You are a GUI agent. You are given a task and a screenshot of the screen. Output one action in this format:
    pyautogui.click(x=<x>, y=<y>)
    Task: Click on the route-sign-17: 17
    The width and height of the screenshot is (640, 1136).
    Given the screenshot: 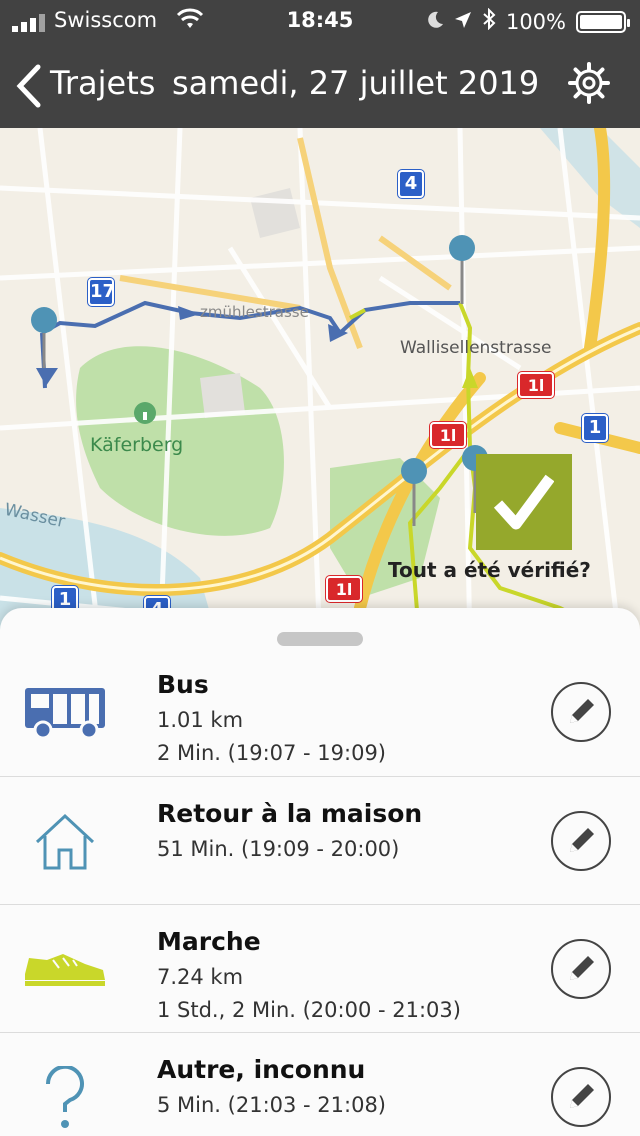 What is the action you would take?
    pyautogui.click(x=101, y=292)
    